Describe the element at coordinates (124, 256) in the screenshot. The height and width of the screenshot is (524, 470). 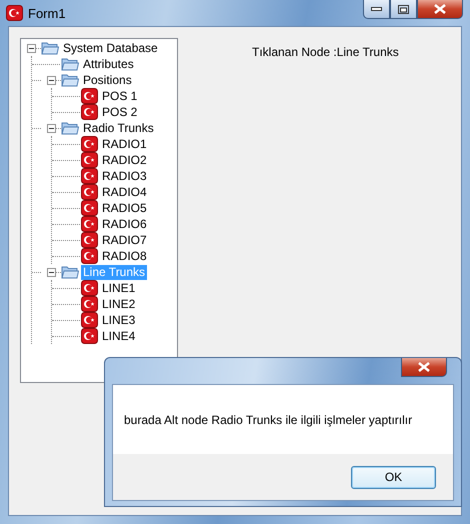
I see `tree-item: RADIO8` at that location.